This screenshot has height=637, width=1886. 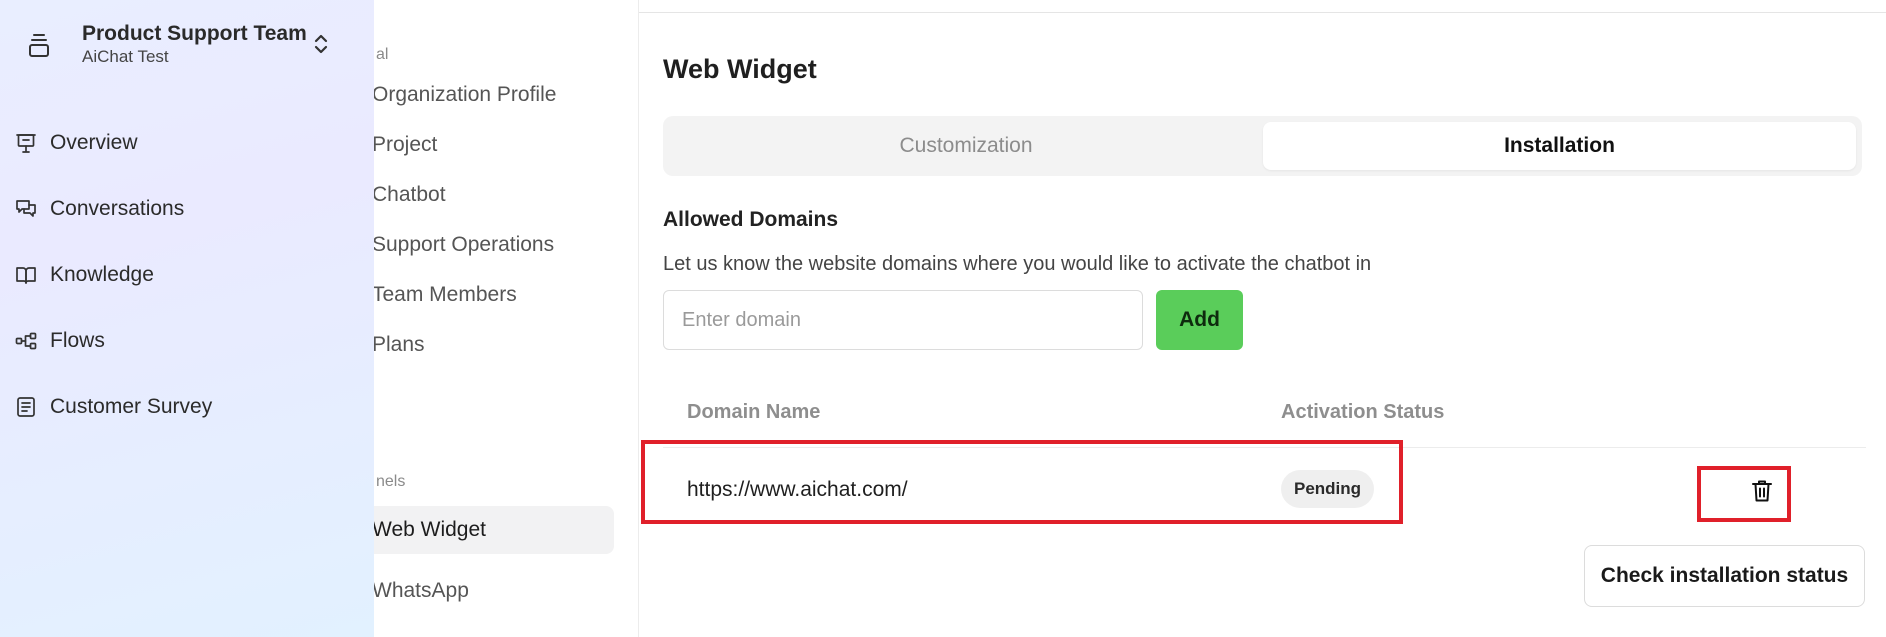 I want to click on section-label-channels: nels, so click(x=391, y=481).